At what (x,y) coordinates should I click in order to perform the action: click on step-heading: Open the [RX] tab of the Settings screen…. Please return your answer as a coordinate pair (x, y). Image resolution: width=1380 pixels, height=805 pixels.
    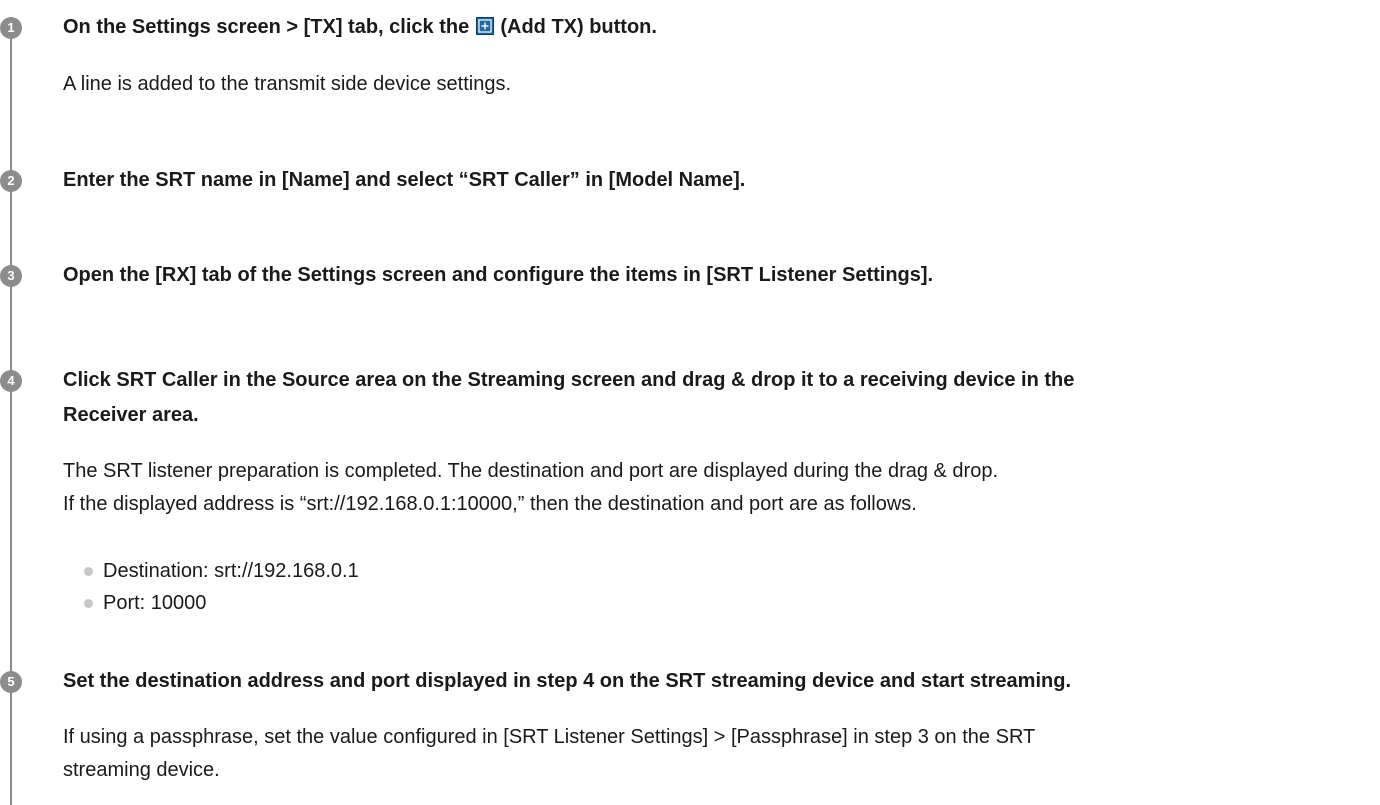
    Looking at the image, I should click on (498, 275).